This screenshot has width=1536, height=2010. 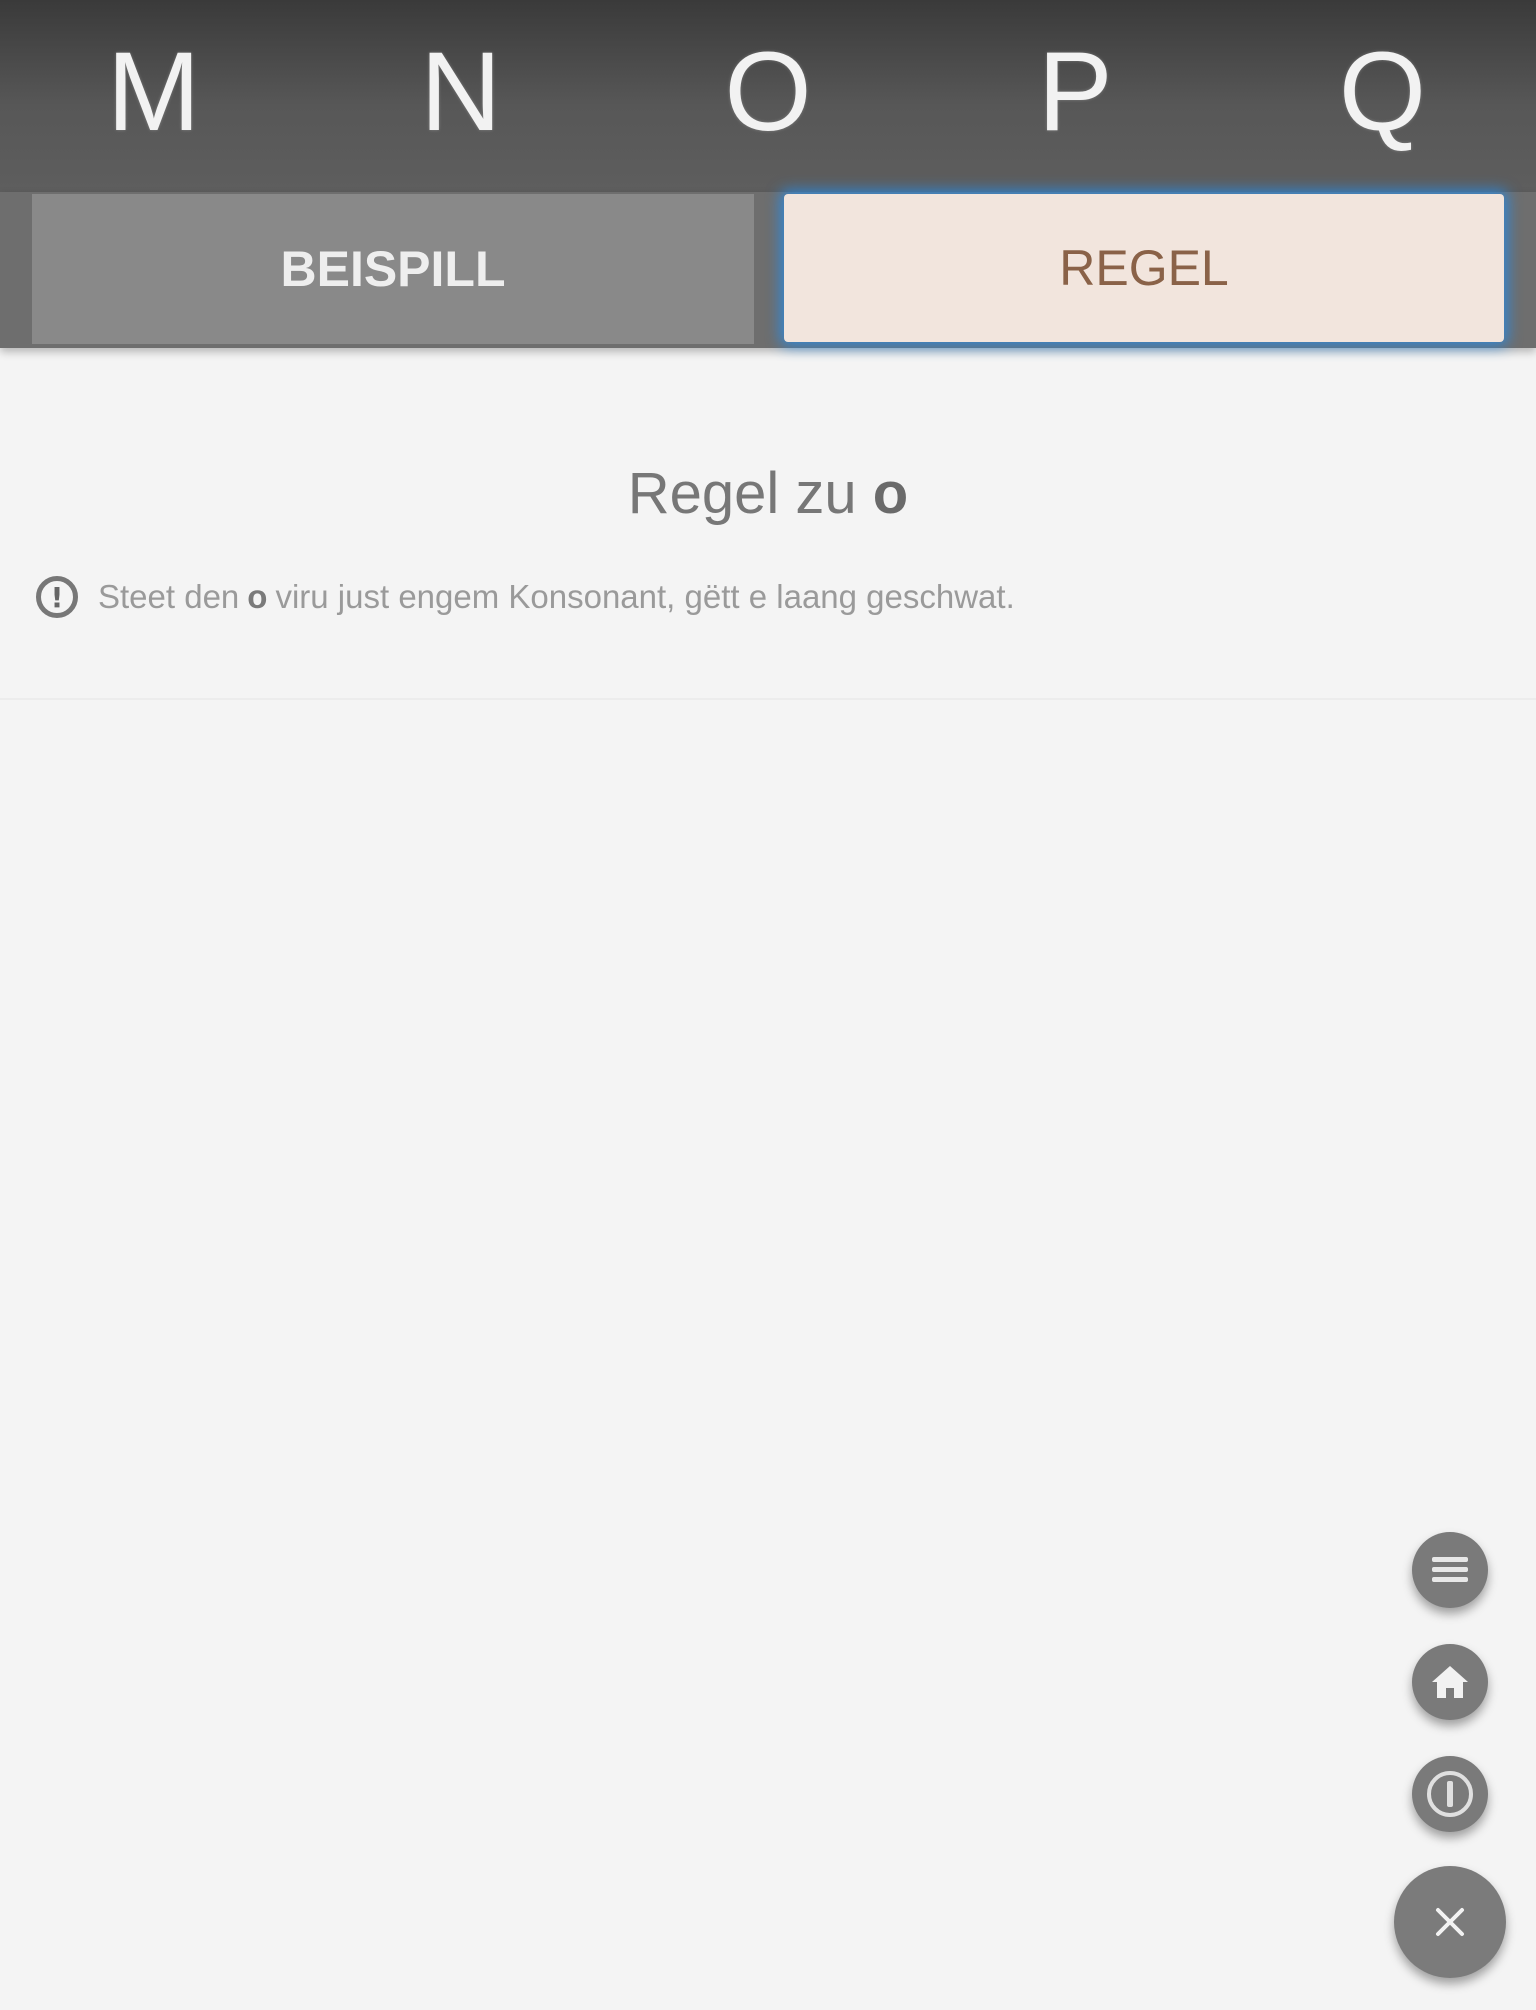 I want to click on rule-title-letter: o, so click(x=890, y=493).